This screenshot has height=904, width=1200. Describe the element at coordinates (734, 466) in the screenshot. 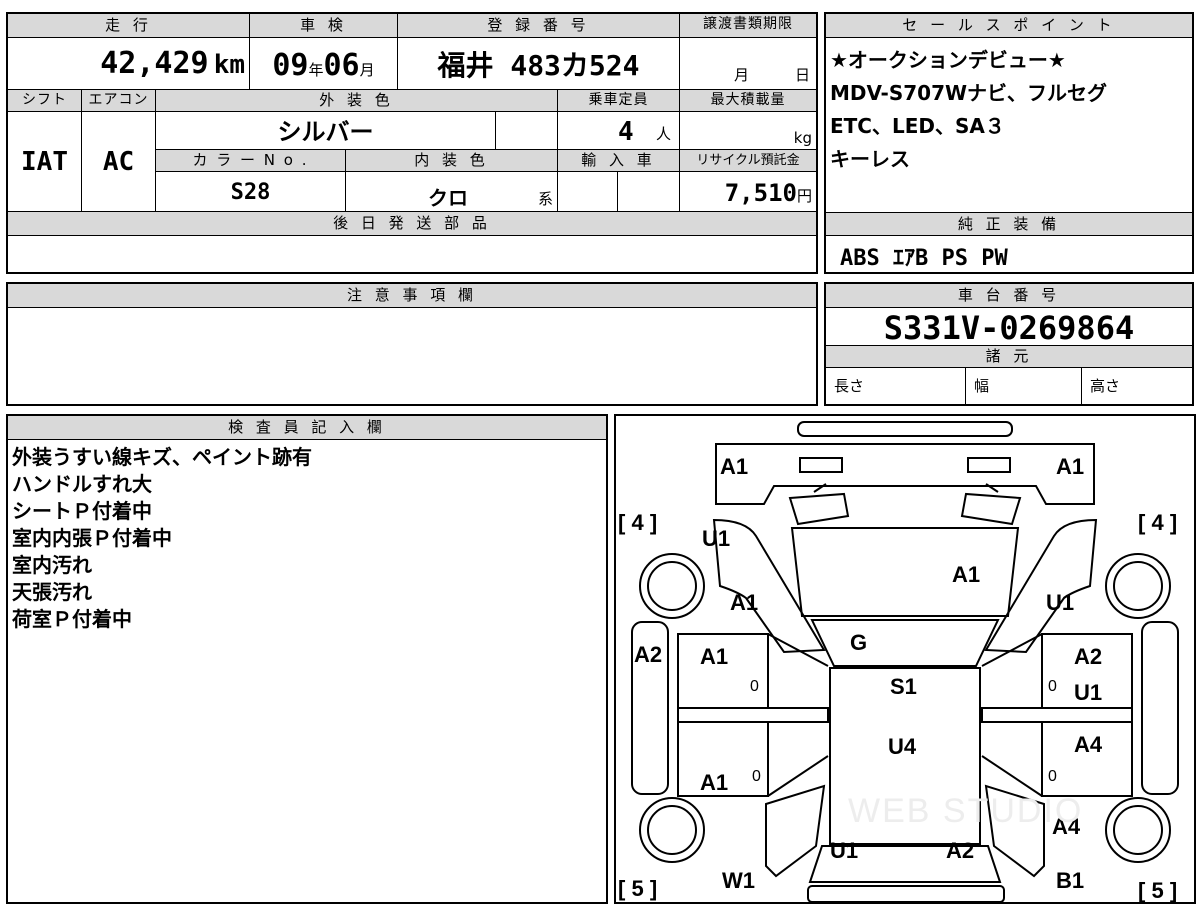

I see `mark-front-bumper-left: A1` at that location.